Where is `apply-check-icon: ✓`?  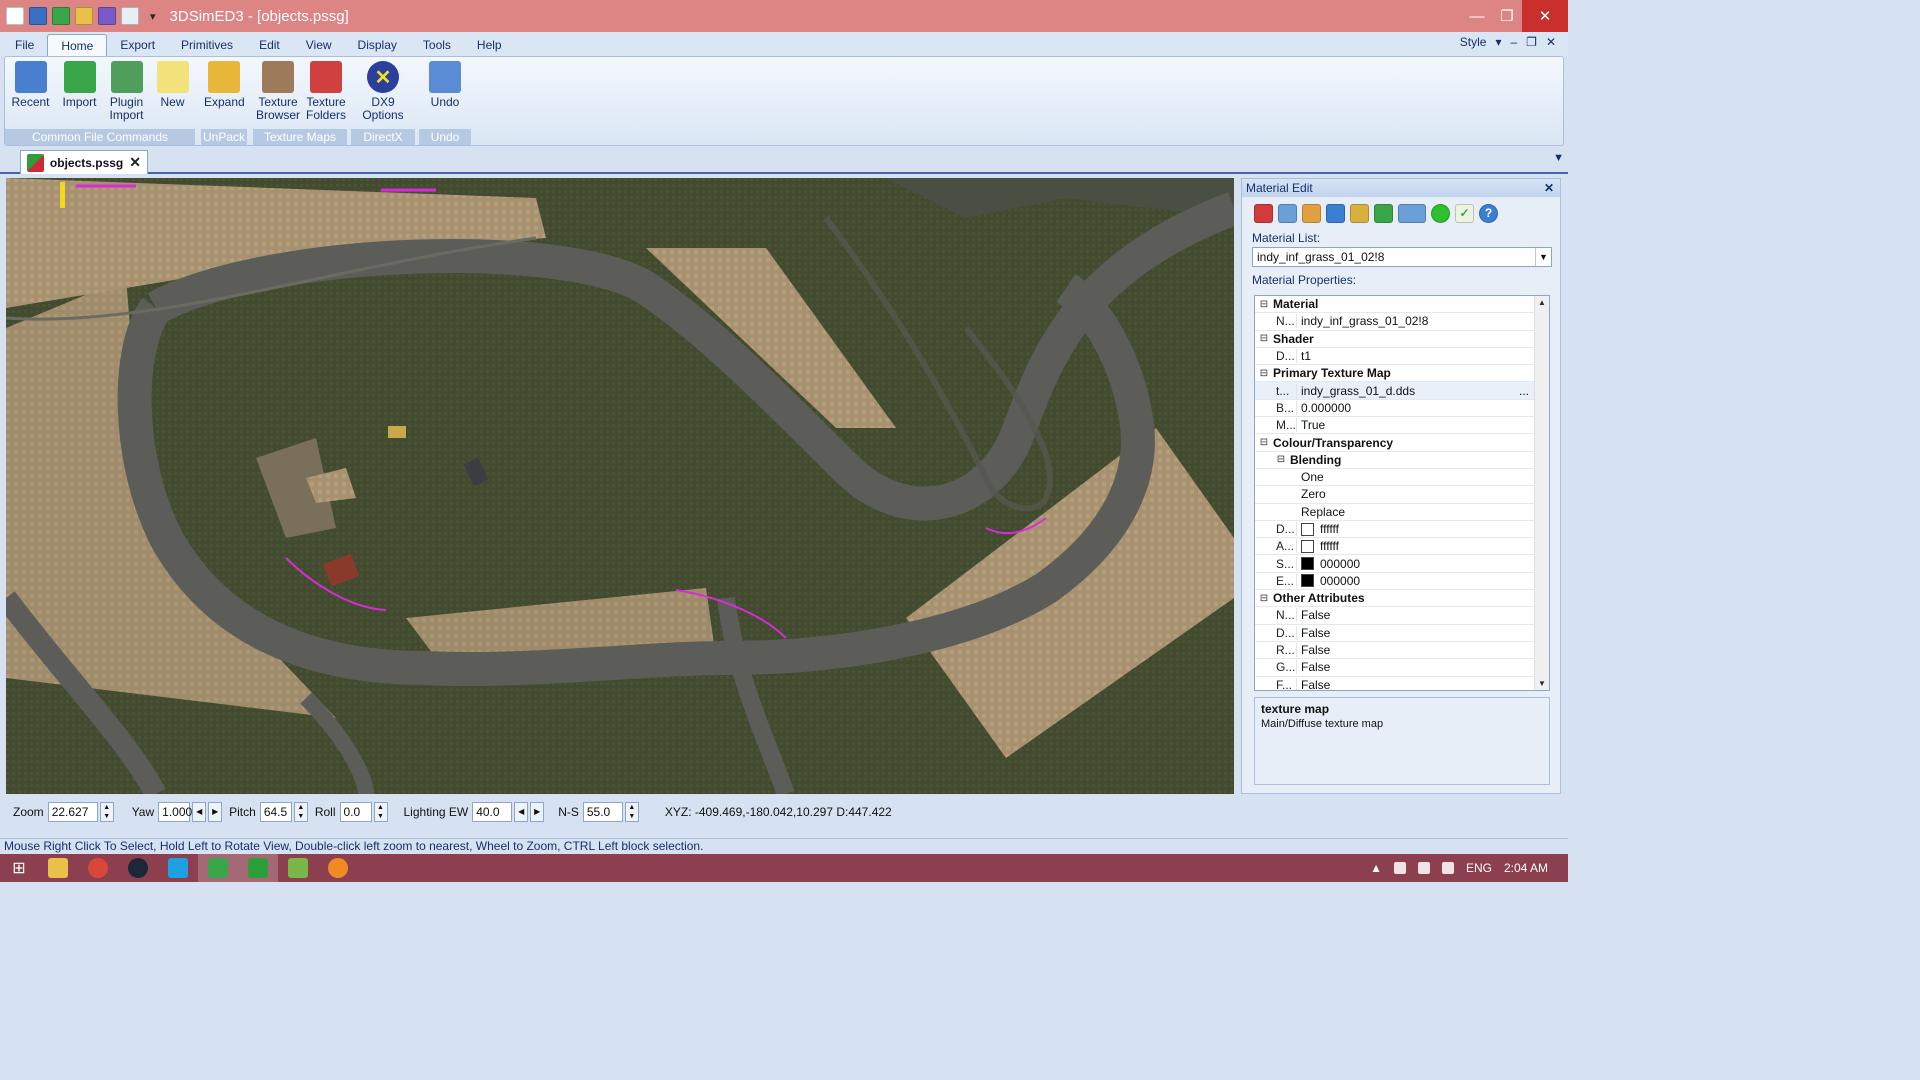 apply-check-icon: ✓ is located at coordinates (1464, 213).